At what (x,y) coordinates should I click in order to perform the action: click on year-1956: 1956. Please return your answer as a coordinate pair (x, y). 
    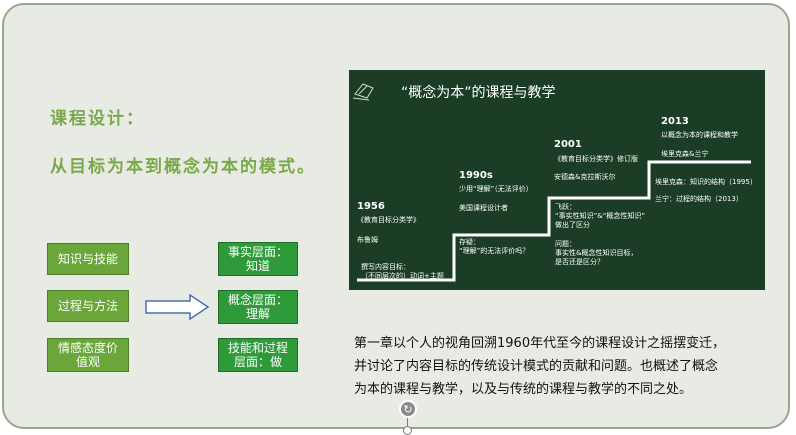
    Looking at the image, I should click on (371, 206).